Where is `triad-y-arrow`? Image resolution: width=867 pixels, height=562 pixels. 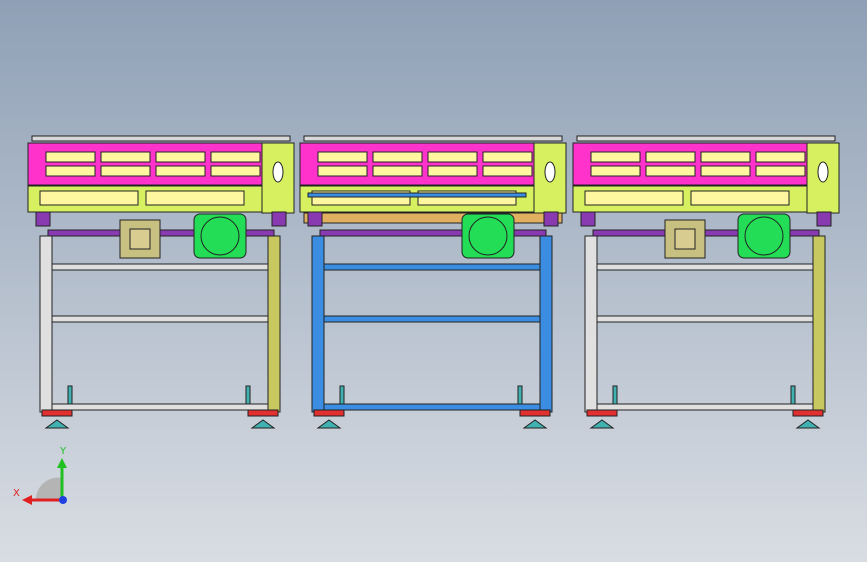
triad-y-arrow is located at coordinates (62, 463).